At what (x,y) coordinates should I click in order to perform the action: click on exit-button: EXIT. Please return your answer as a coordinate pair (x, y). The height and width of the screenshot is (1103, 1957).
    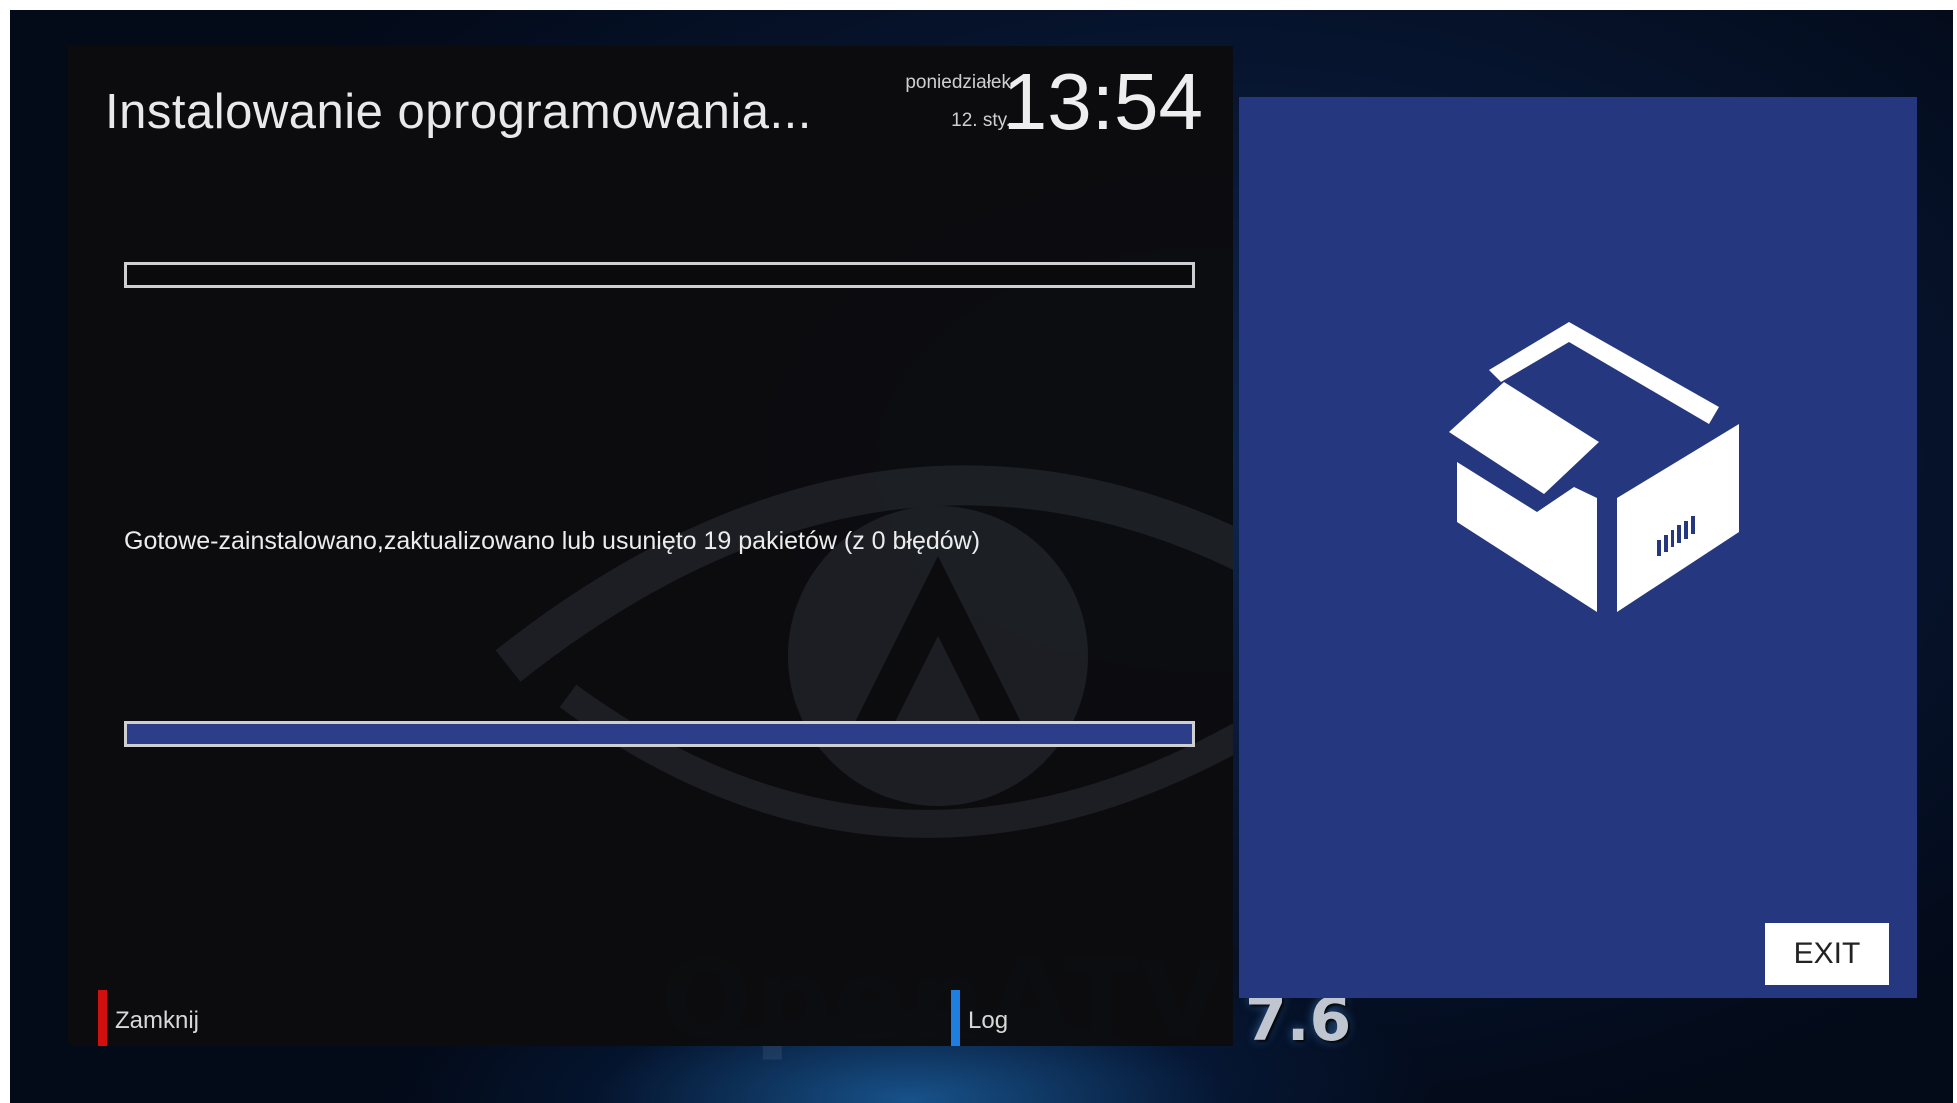
    Looking at the image, I should click on (1827, 954).